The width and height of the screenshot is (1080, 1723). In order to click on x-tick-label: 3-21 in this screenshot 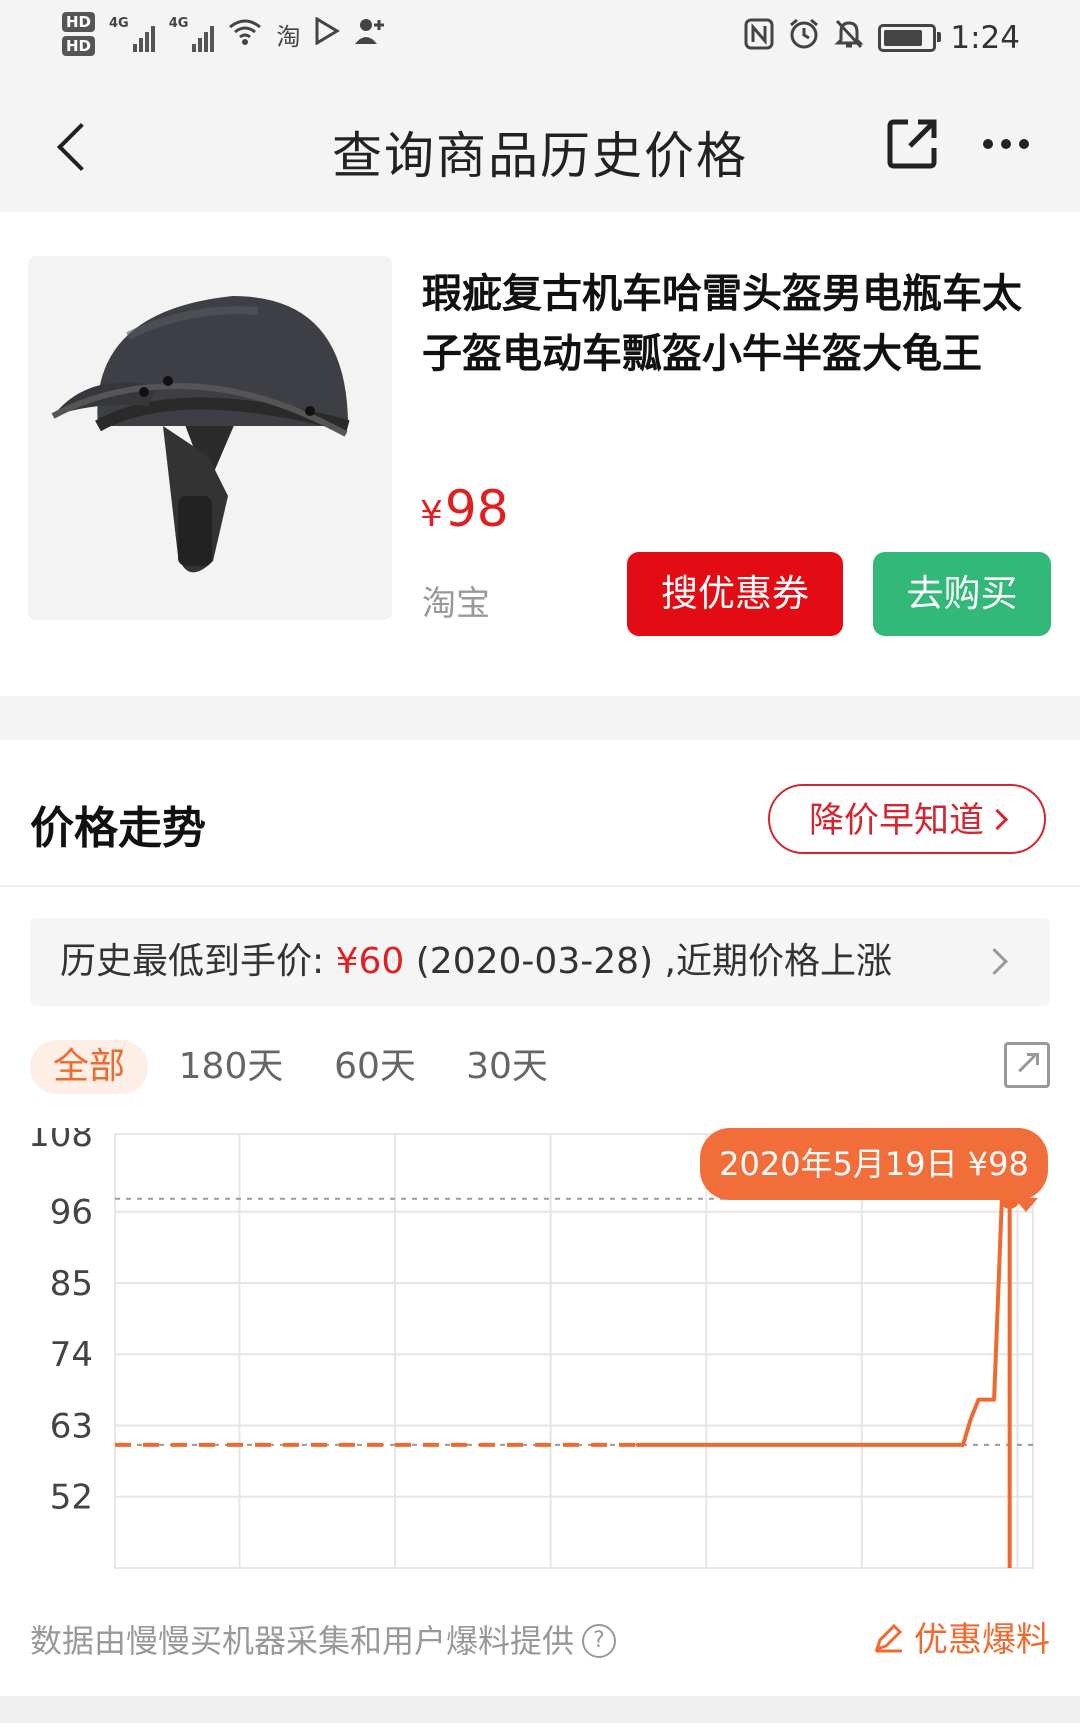, I will do `click(526, 1586)`.